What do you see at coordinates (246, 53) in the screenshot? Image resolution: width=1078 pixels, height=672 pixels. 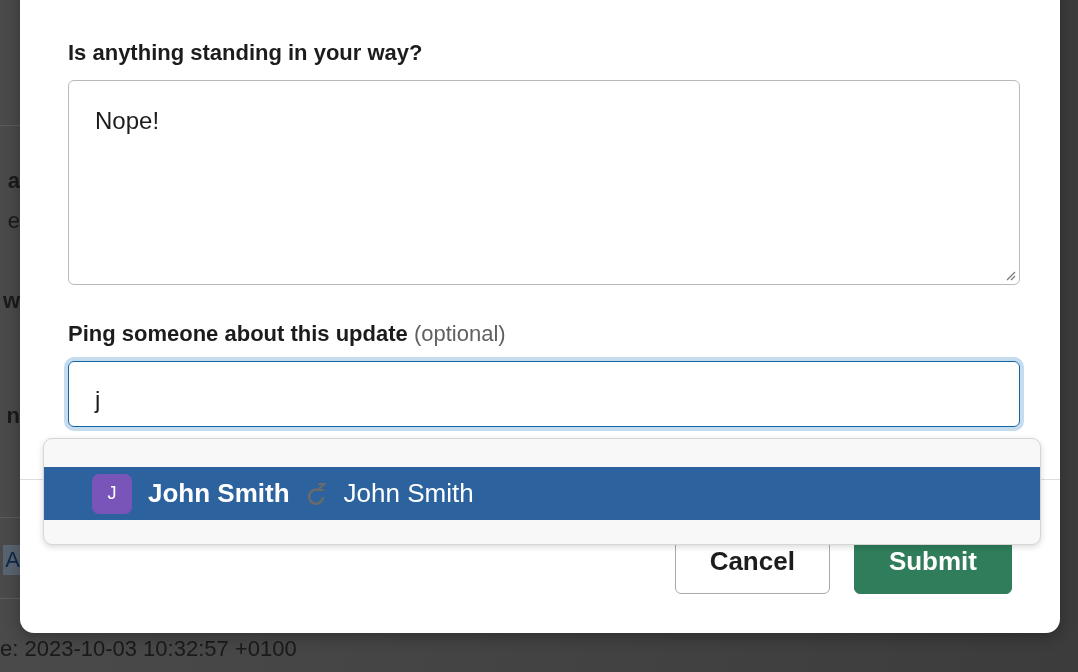 I see `field-label: Is anything standing in your way?` at bounding box center [246, 53].